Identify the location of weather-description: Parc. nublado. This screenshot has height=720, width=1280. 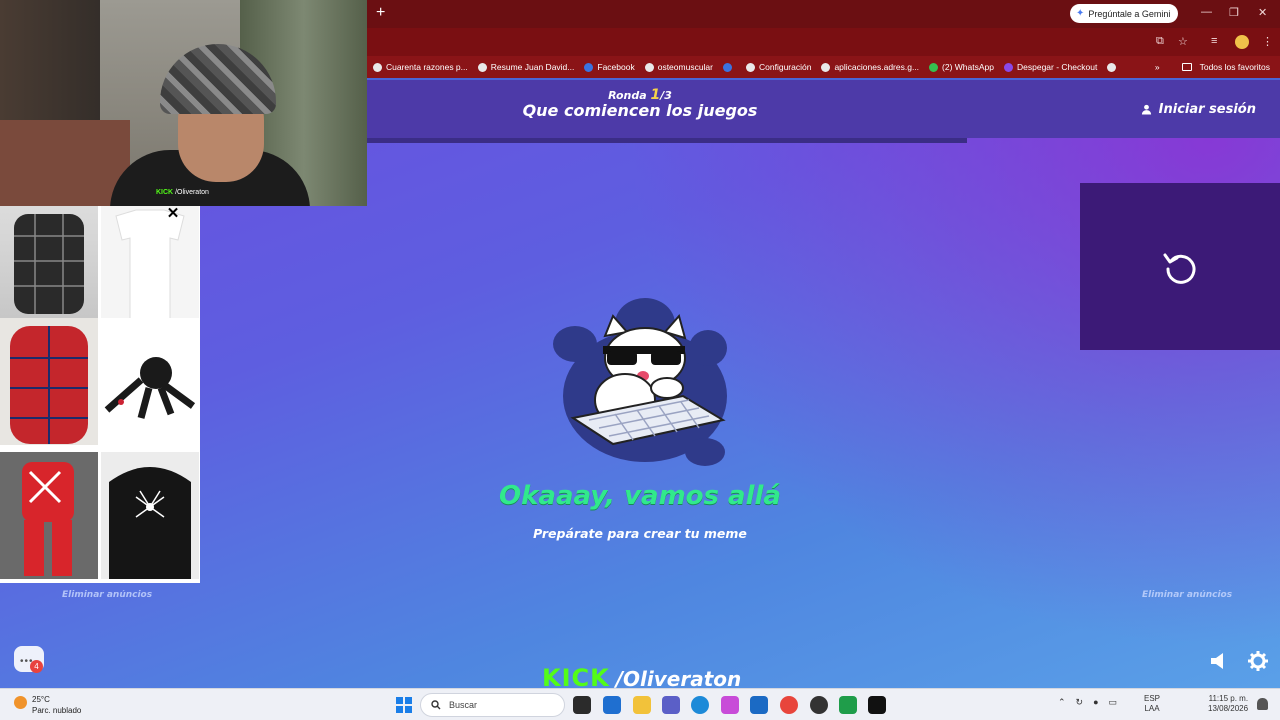
(57, 710).